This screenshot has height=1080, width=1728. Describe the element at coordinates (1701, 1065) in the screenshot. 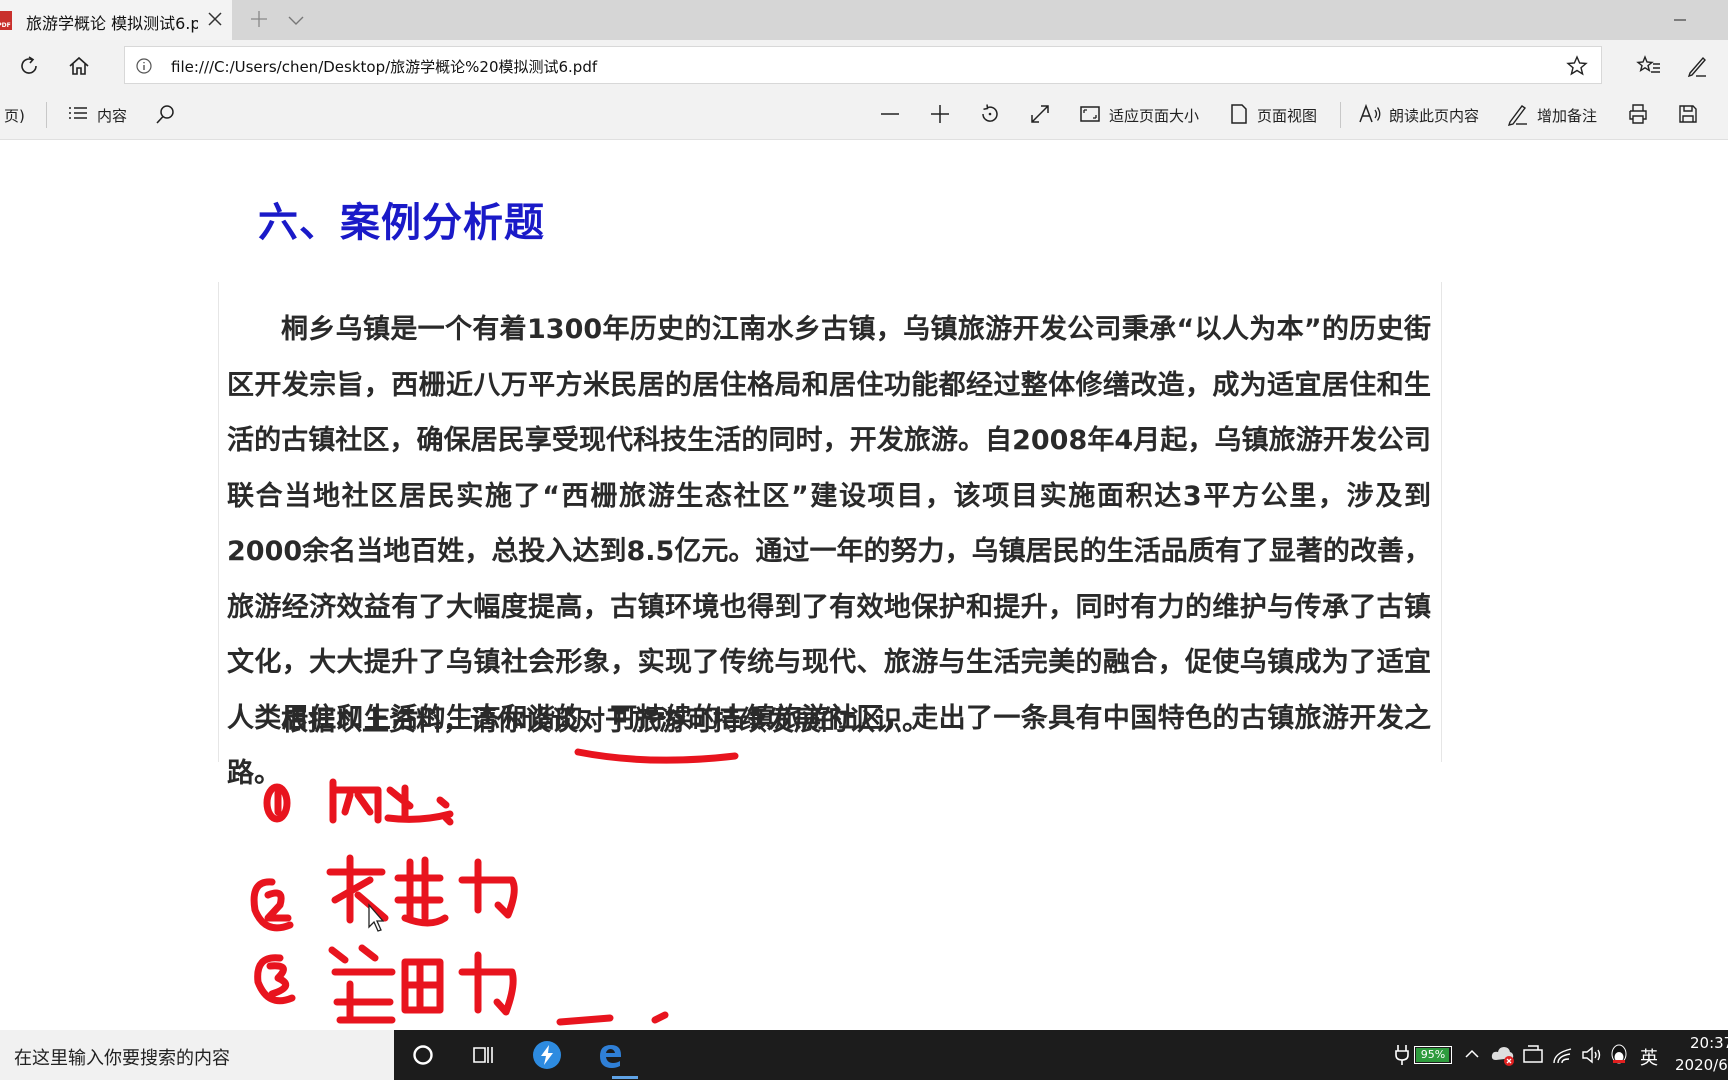

I see `clock-date: 2020/6` at that location.